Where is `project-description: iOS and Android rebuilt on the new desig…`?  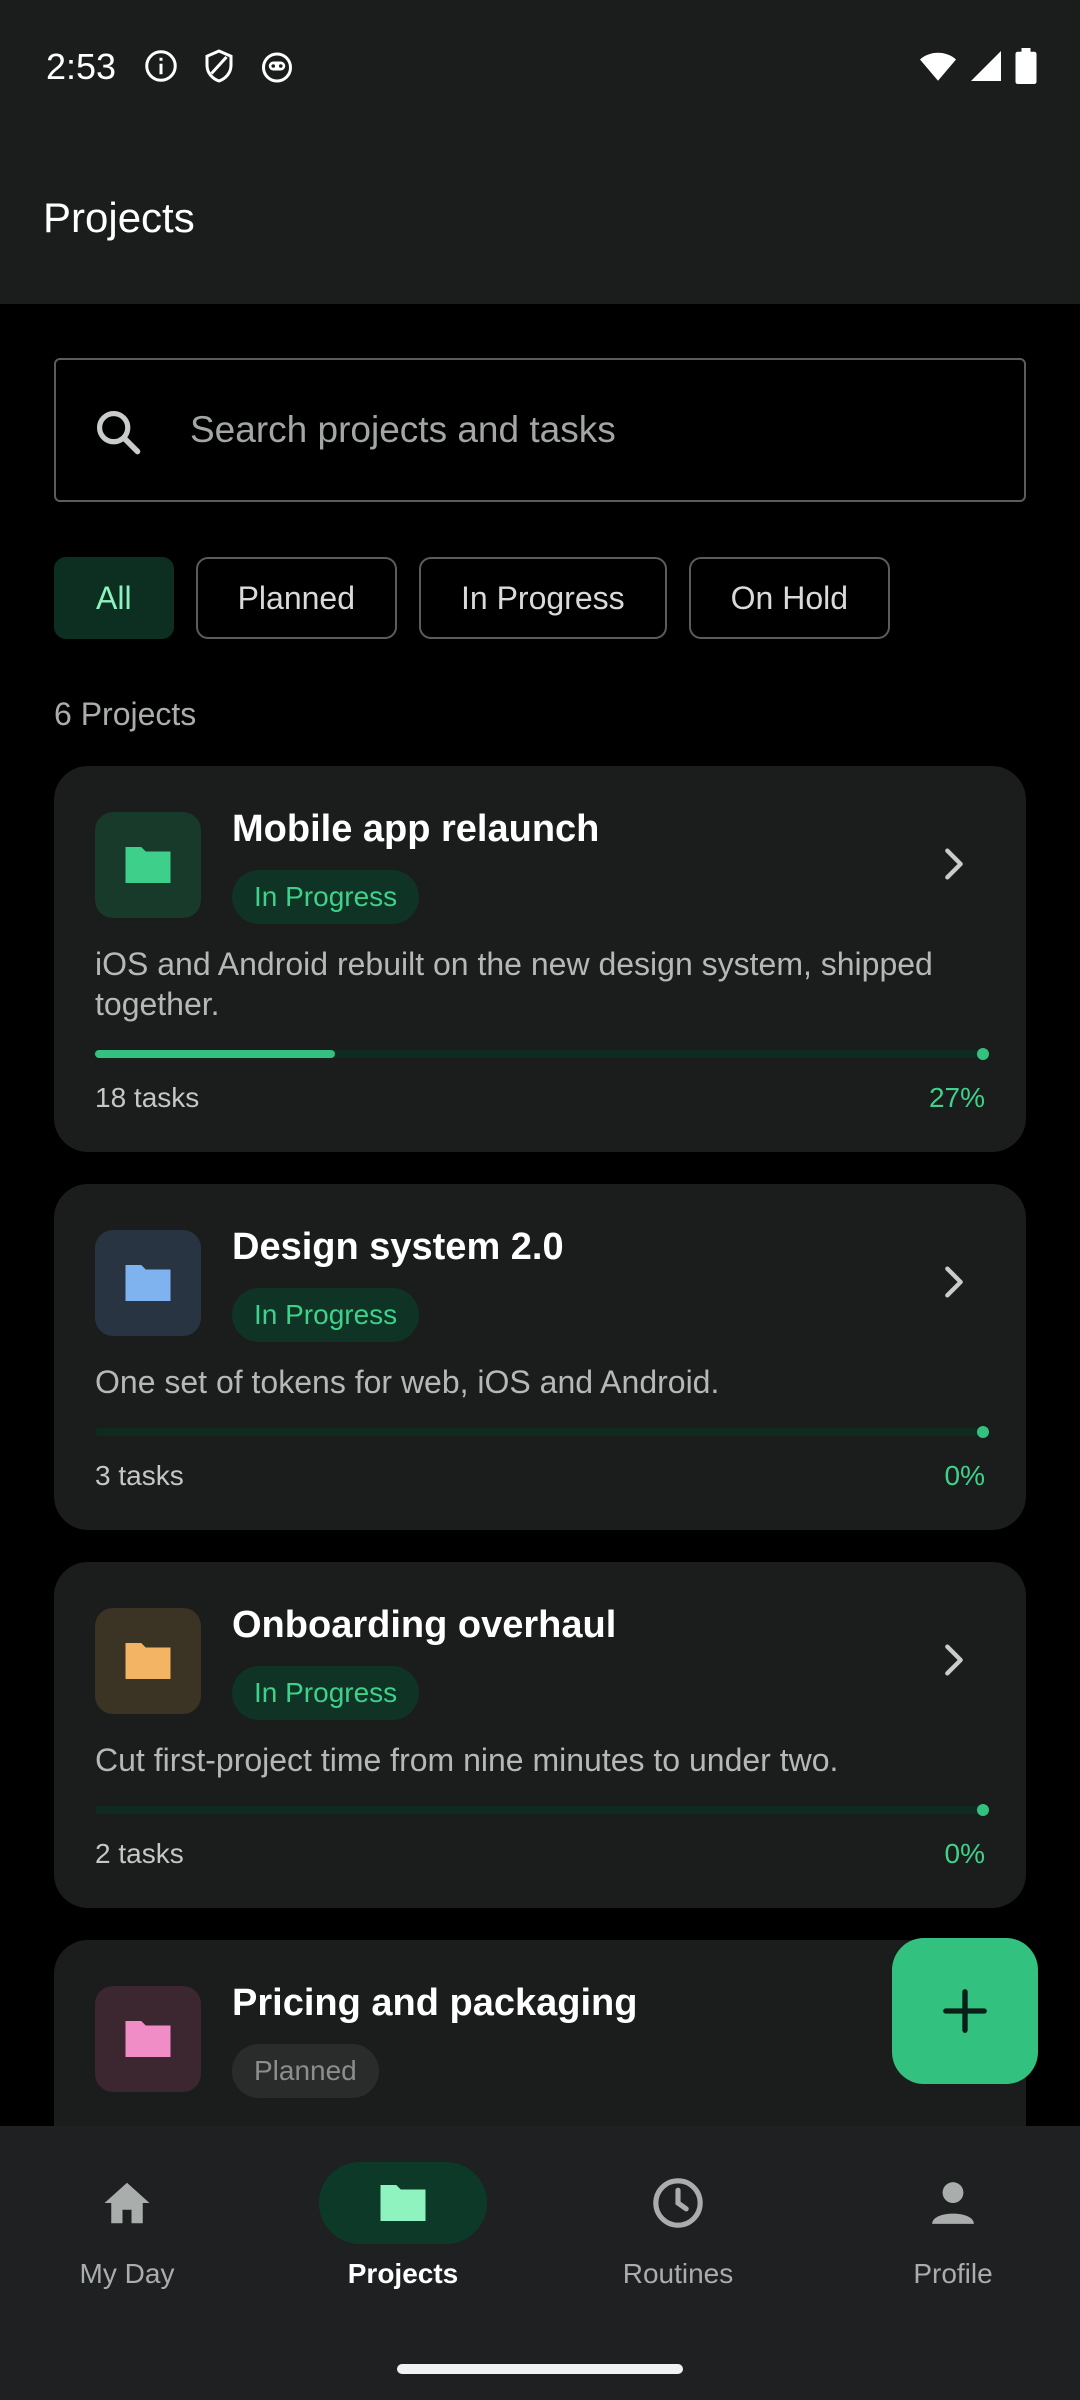
project-description: iOS and Android rebuilt on the new desig… is located at coordinates (514, 984).